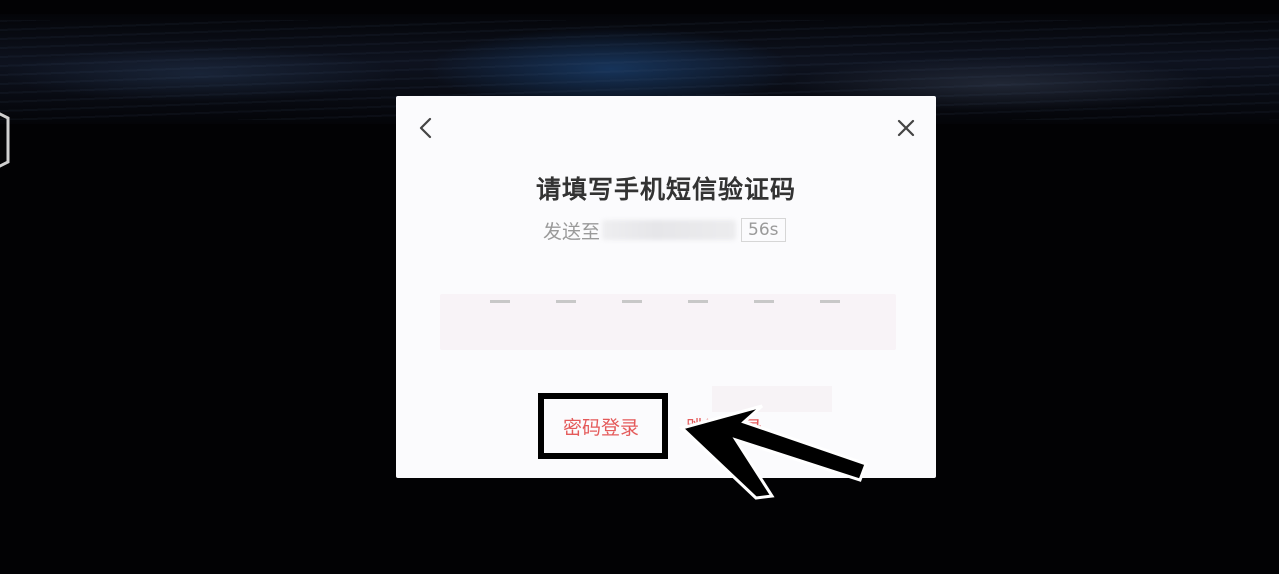  I want to click on resend-countdown: 56s, so click(763, 230).